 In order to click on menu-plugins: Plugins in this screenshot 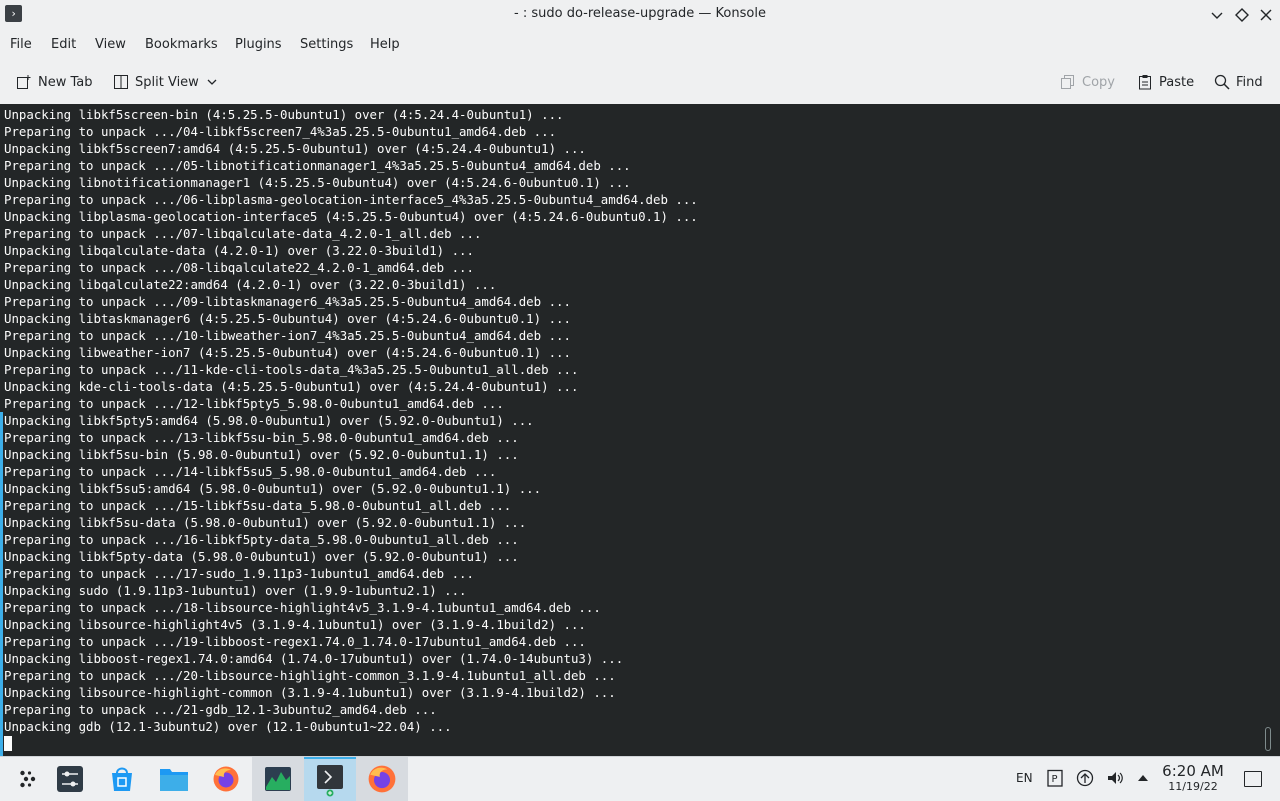, I will do `click(258, 44)`.